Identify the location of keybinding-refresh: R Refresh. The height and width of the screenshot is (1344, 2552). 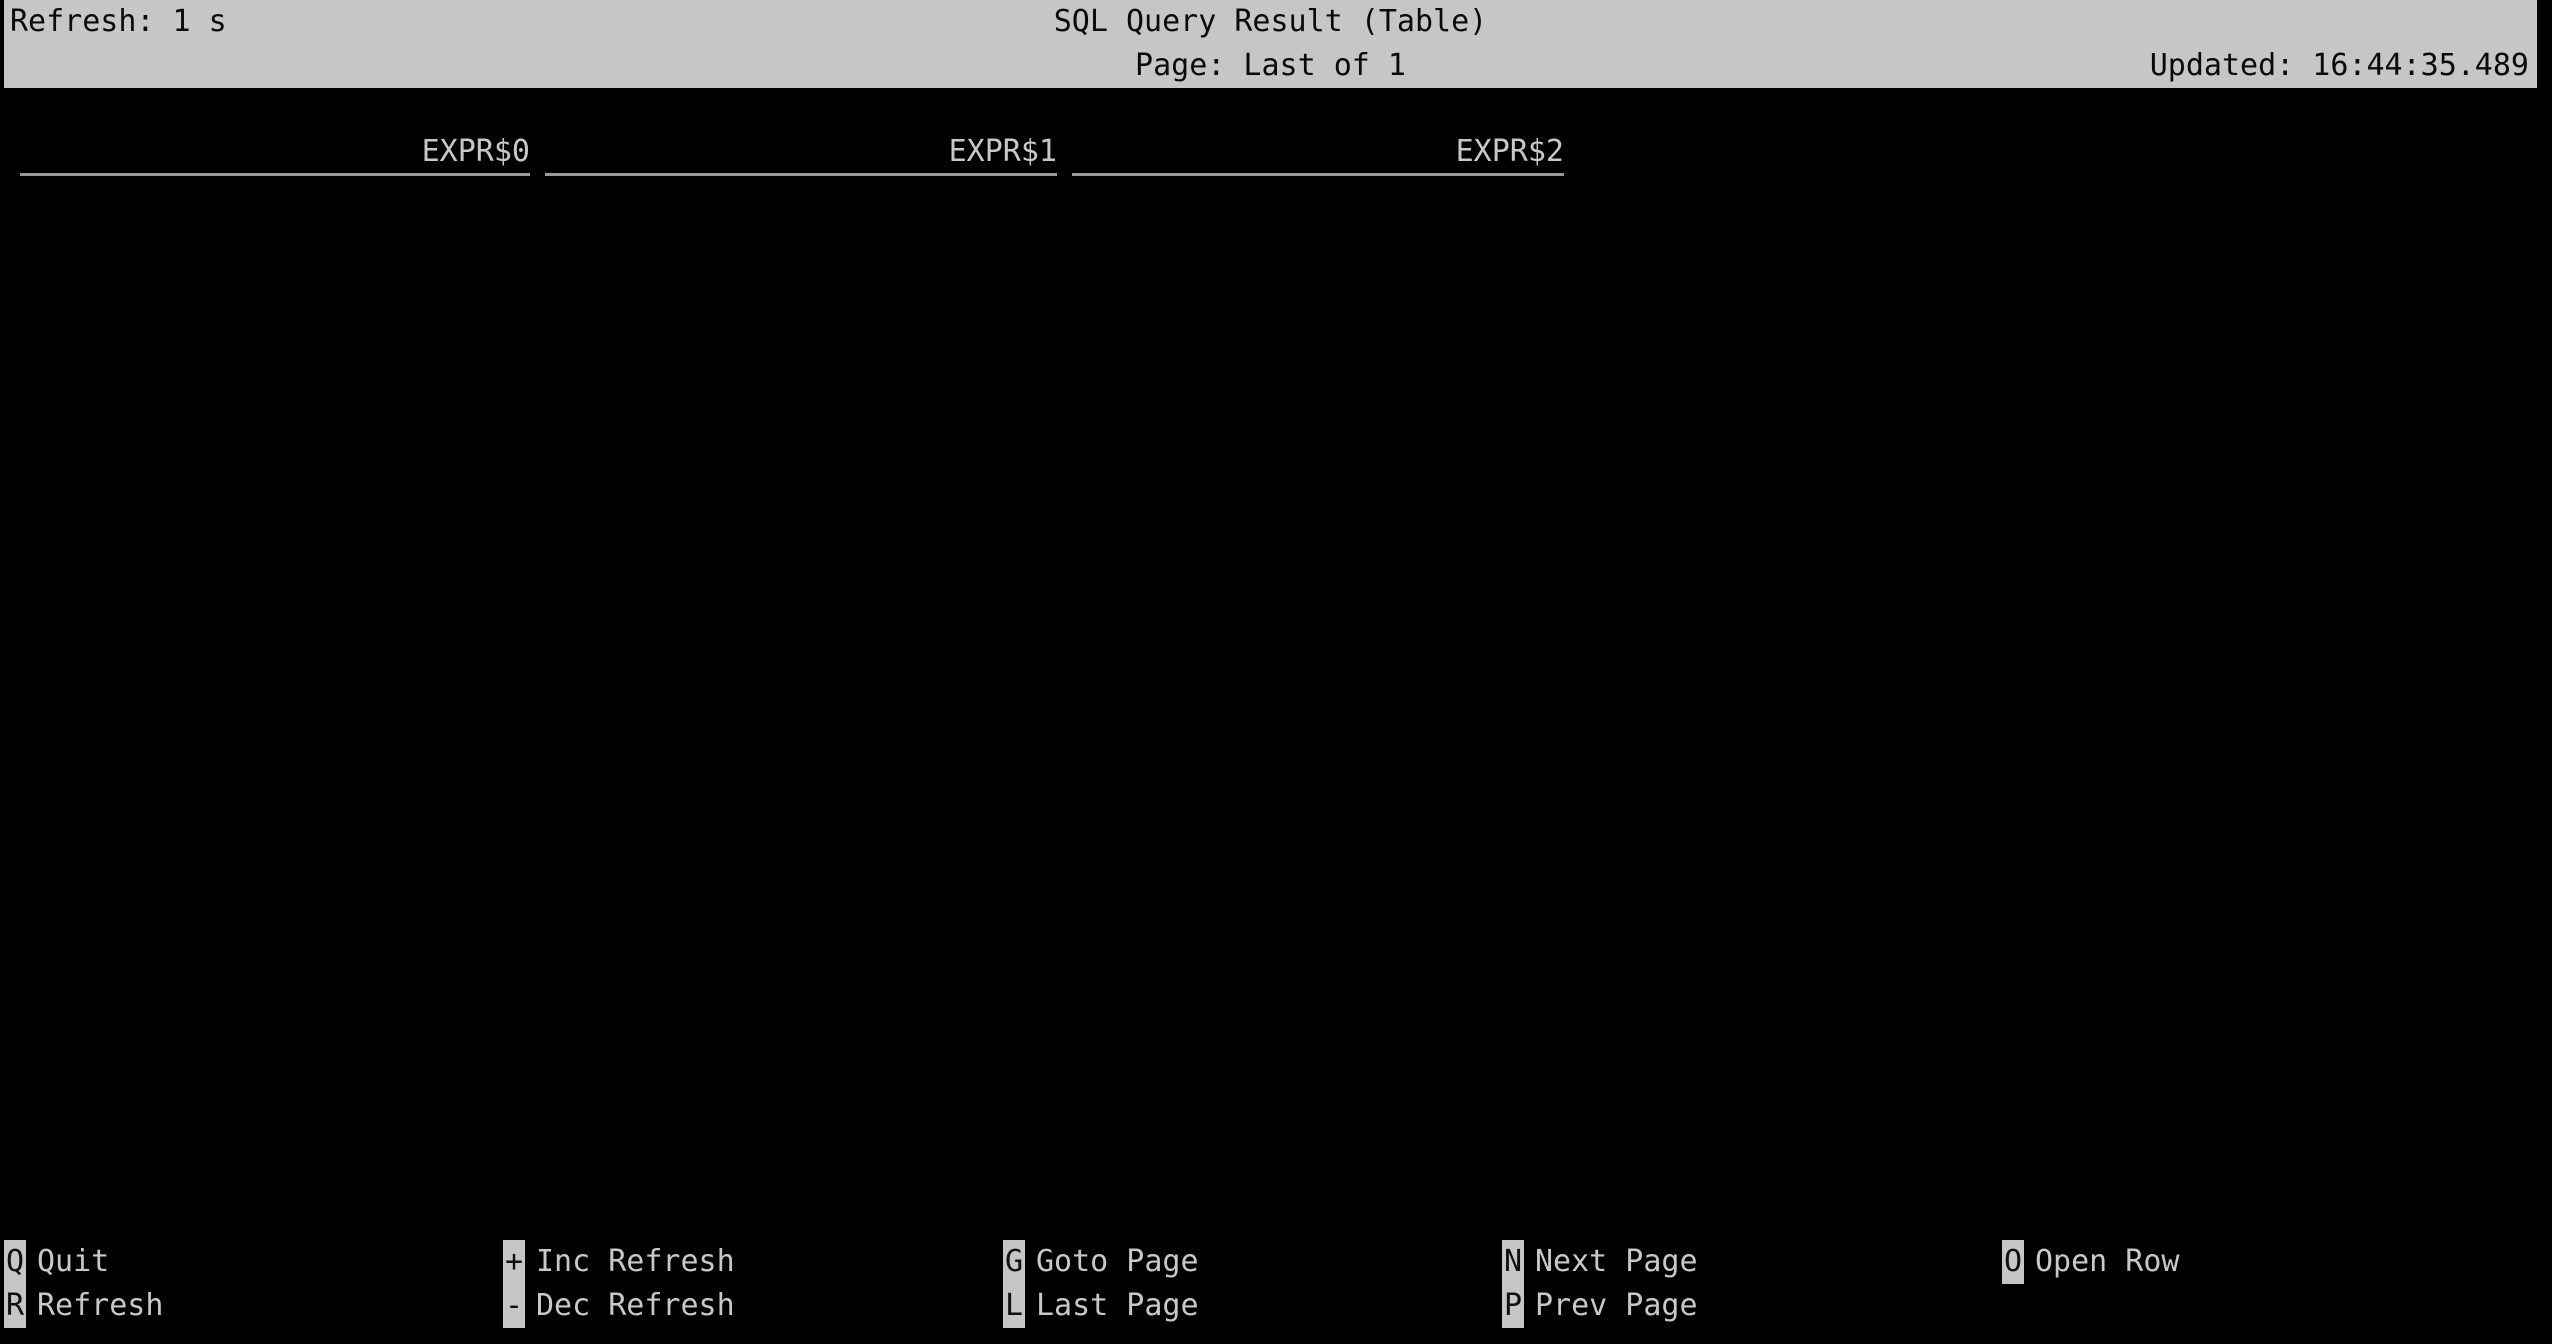
(83, 1306).